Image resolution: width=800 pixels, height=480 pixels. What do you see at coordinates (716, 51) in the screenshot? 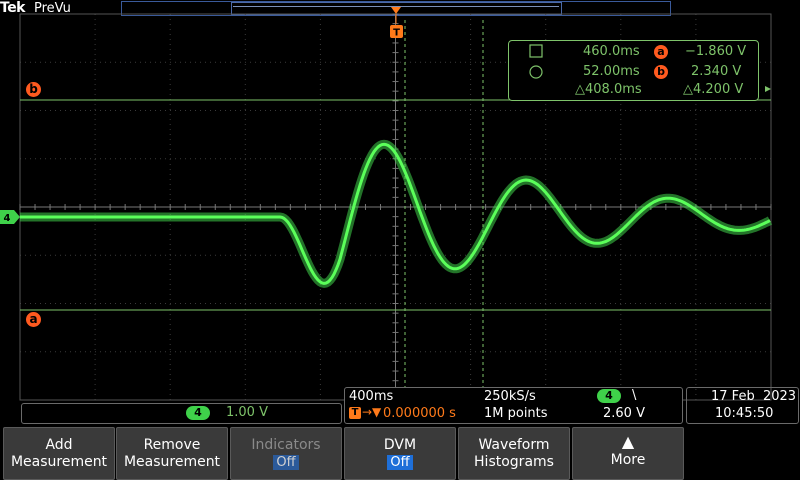
I see `cursor-a-voltage: −1.860 V` at bounding box center [716, 51].